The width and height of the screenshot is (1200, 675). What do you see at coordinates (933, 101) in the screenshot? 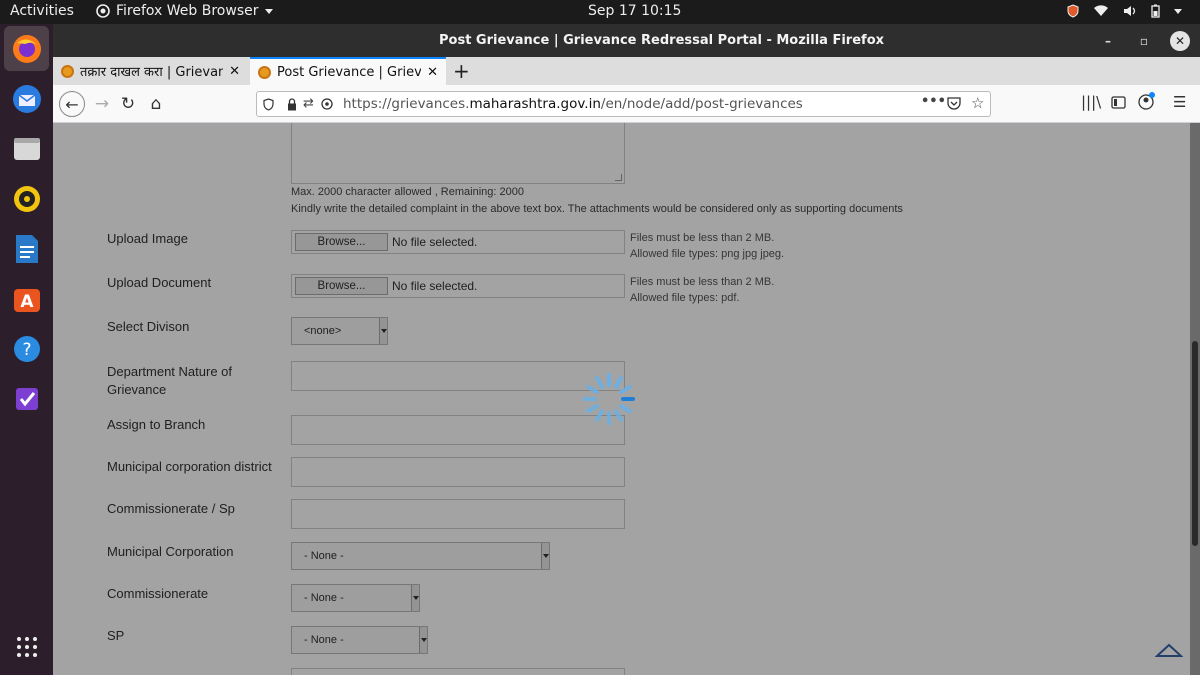
I see `page-actions-icon: •••` at bounding box center [933, 101].